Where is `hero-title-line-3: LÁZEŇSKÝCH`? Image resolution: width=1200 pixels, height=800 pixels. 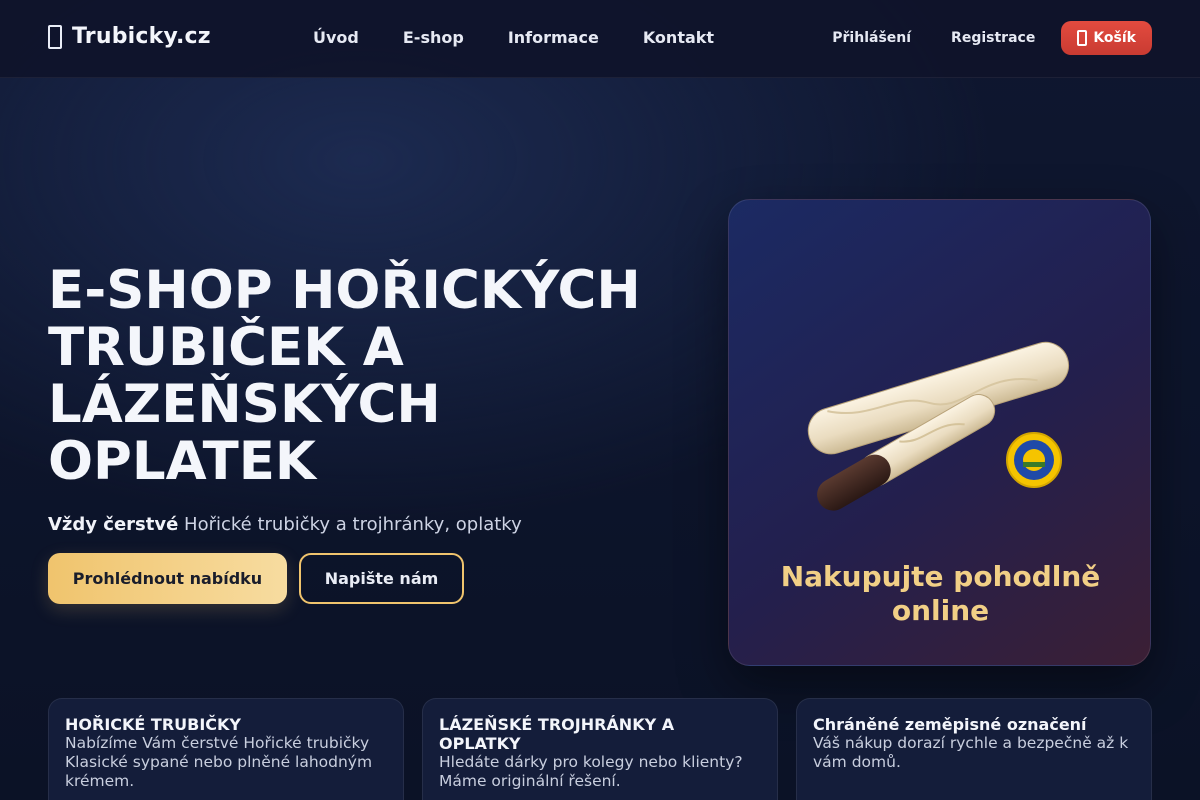 hero-title-line-3: LÁZEŇSKÝCH is located at coordinates (244, 404).